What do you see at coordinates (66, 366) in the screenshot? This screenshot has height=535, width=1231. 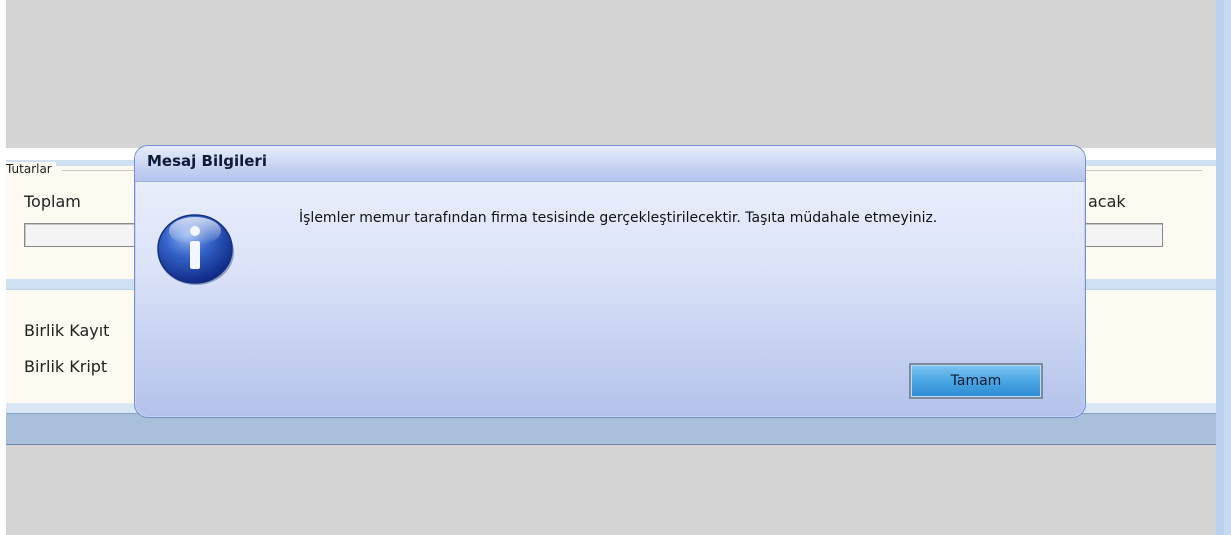 I see `birlik-kripto-label: Birlik Kript` at bounding box center [66, 366].